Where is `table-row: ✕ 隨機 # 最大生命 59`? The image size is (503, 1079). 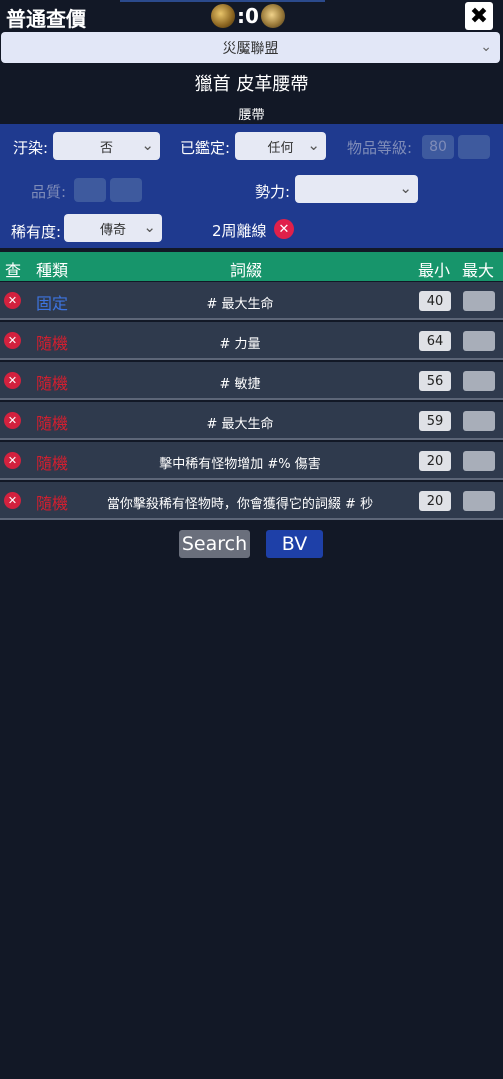 table-row: ✕ 隨機 # 最大生命 59 is located at coordinates (251, 421).